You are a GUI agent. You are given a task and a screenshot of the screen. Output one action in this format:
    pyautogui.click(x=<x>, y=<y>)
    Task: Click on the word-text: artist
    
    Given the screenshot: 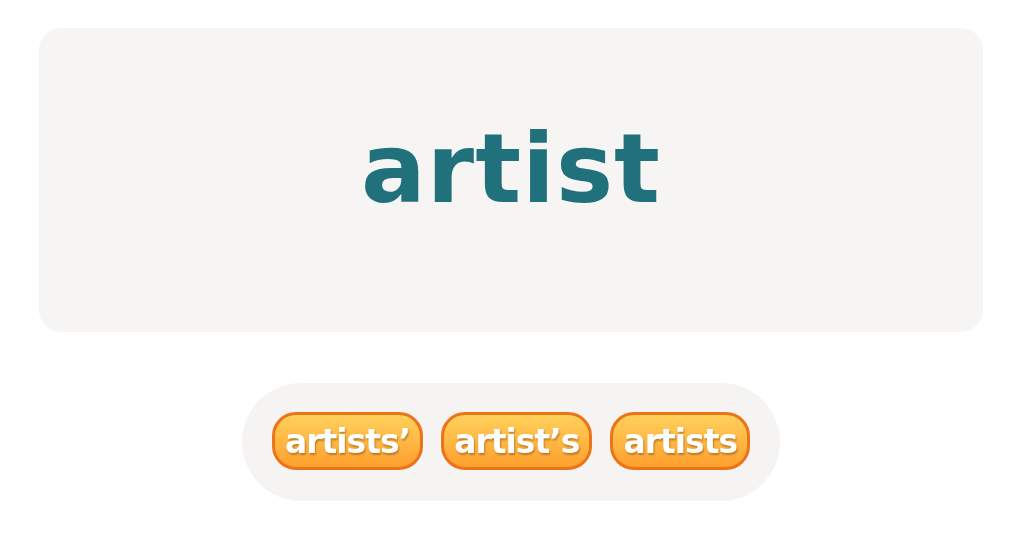 What is the action you would take?
    pyautogui.click(x=511, y=170)
    